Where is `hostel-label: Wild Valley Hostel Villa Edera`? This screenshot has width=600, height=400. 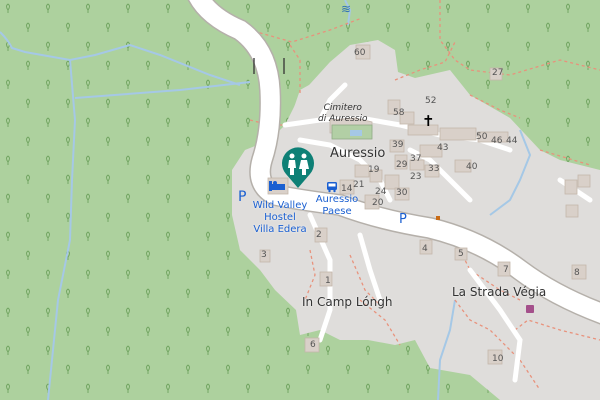
hostel-label: Wild Valley Hostel Villa Edera is located at coordinates (280, 218).